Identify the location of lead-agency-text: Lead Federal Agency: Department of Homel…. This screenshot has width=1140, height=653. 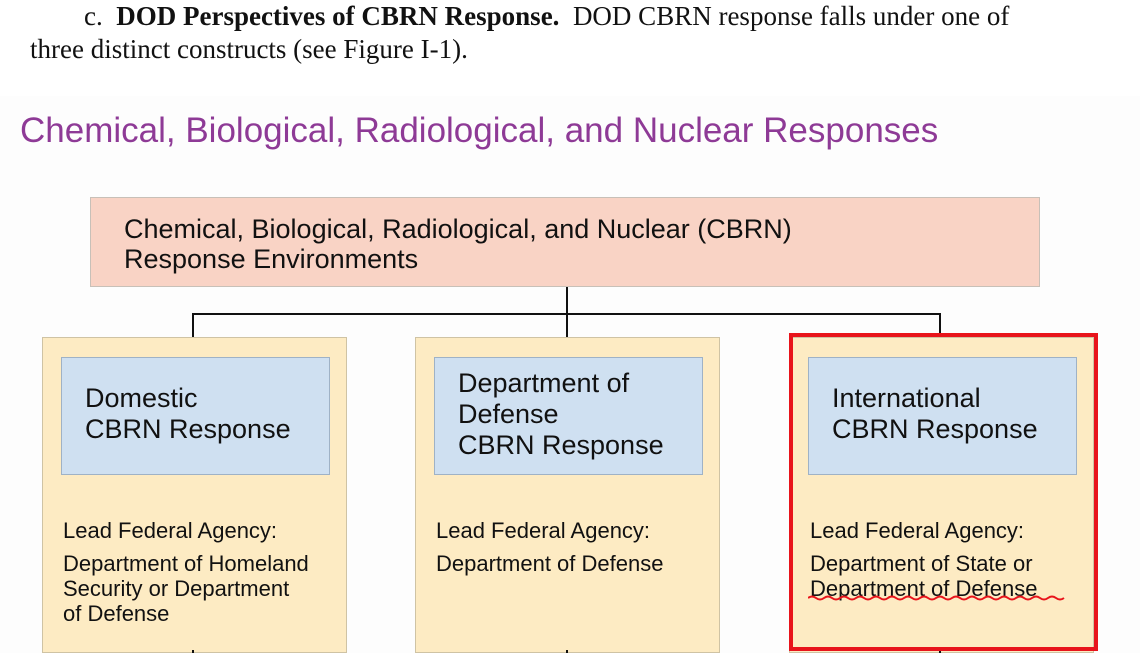
(186, 572).